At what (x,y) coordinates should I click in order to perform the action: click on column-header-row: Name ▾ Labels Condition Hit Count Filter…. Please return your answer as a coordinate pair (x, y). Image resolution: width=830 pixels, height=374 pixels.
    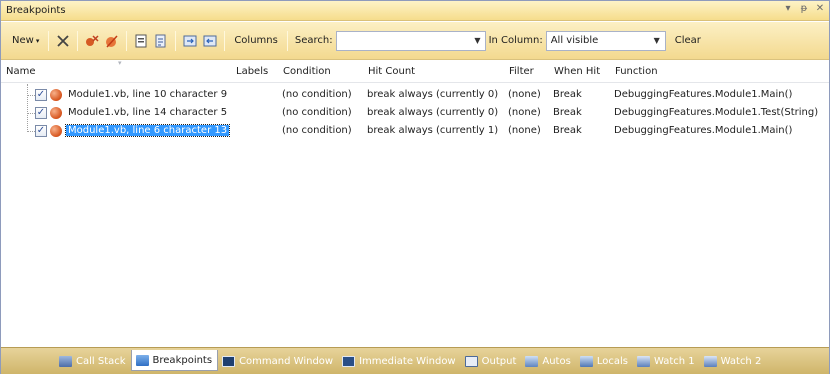
    Looking at the image, I should click on (415, 71).